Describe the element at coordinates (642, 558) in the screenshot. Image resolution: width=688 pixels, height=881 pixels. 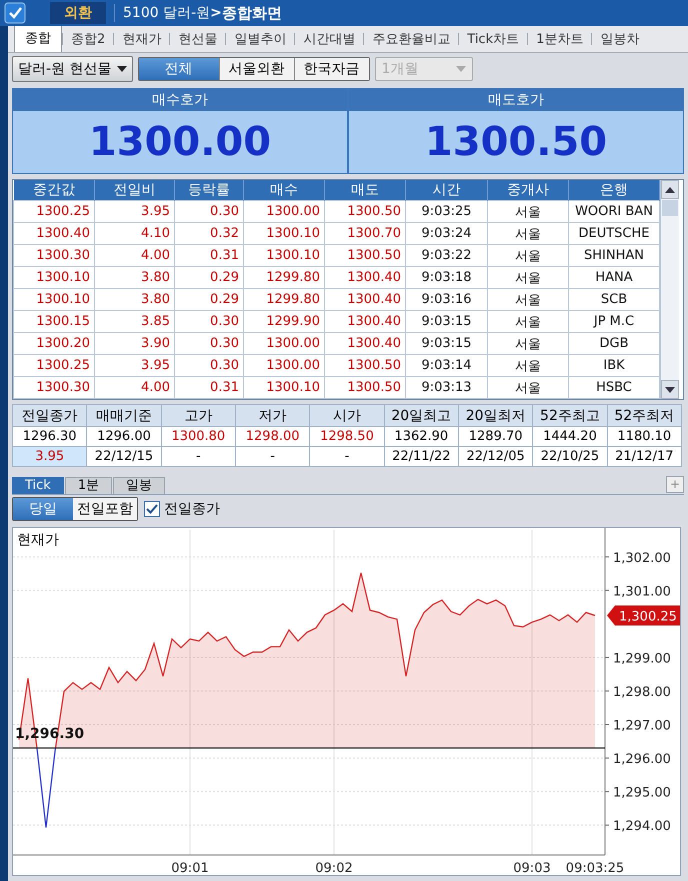
I see `axis-label: 1,302.00` at that location.